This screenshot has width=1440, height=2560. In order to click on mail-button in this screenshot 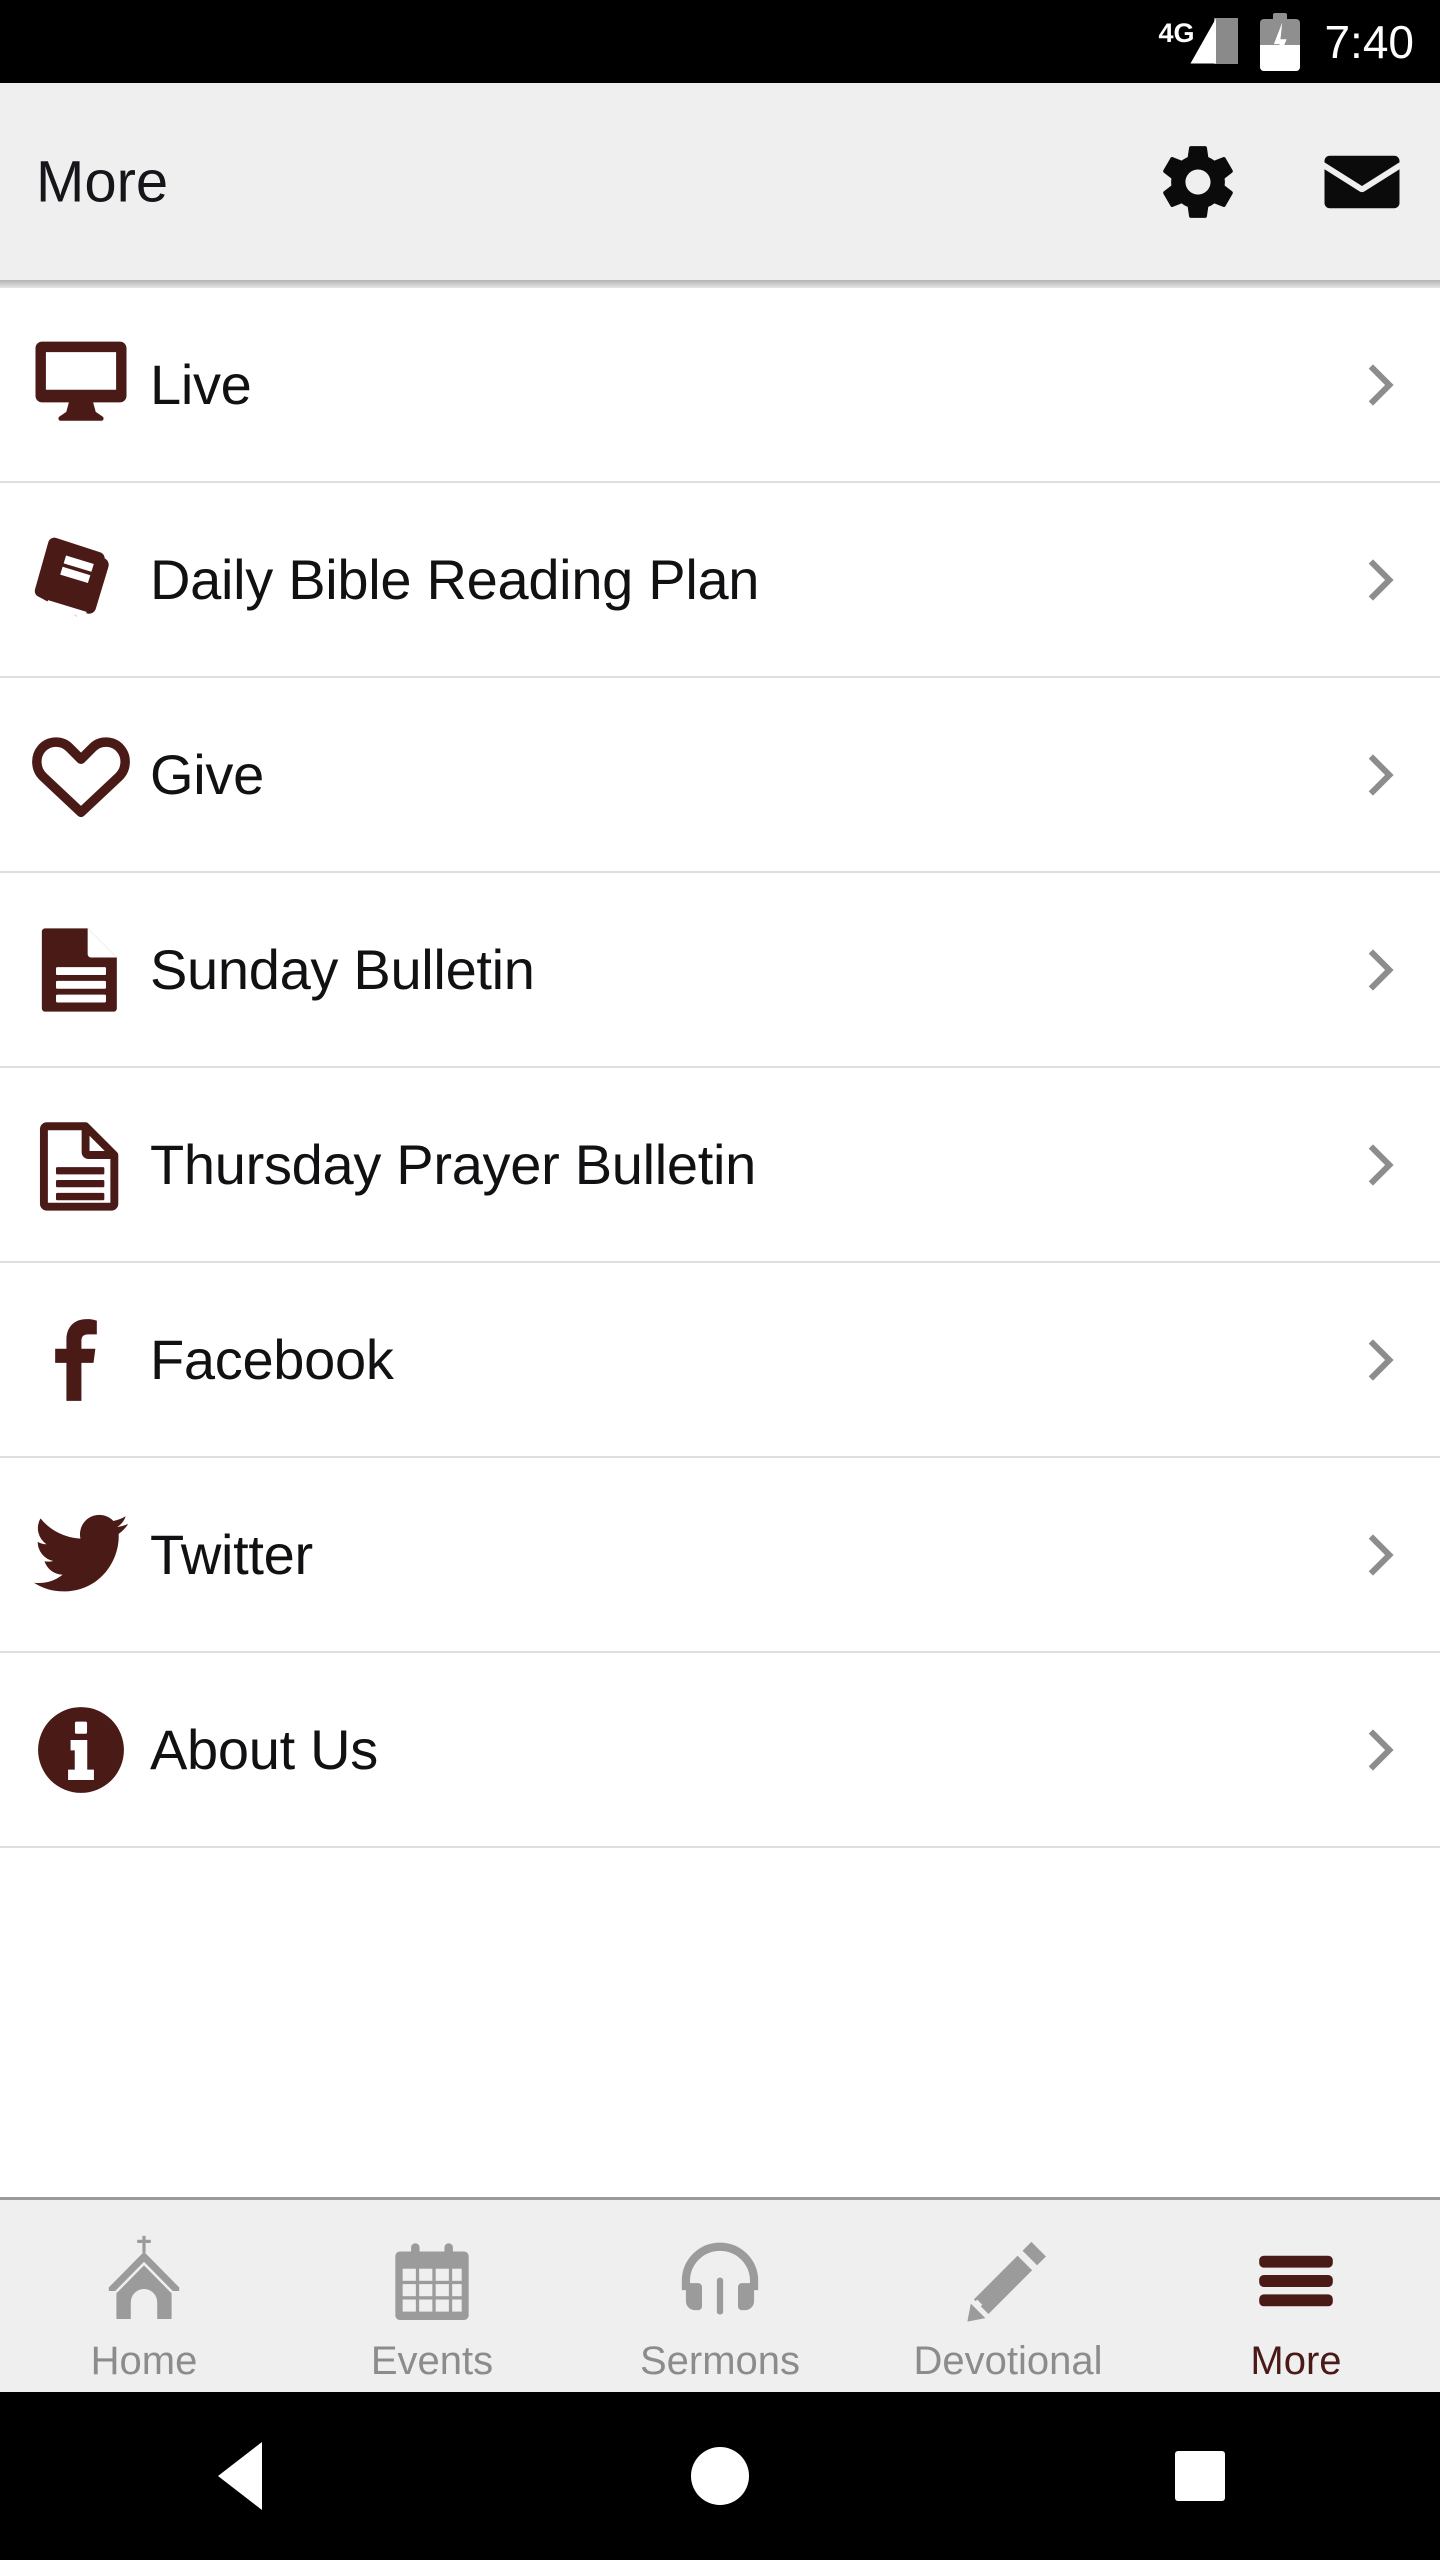, I will do `click(1362, 182)`.